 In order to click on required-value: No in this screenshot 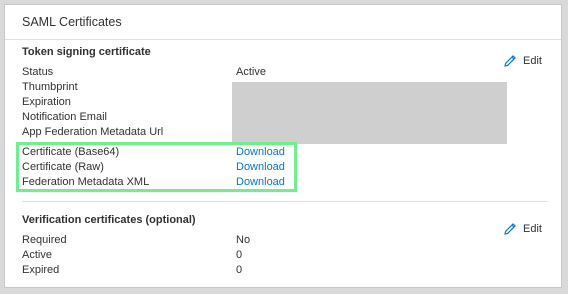, I will do `click(243, 240)`.